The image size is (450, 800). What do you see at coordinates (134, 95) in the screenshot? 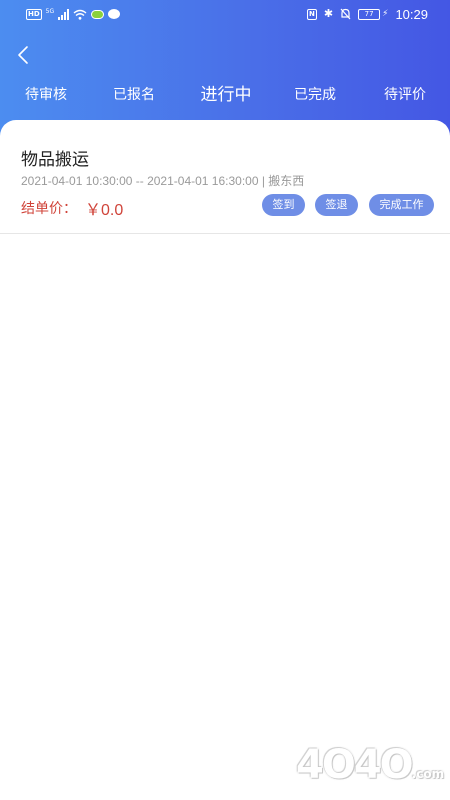
I see `tab-registered: 已报名` at bounding box center [134, 95].